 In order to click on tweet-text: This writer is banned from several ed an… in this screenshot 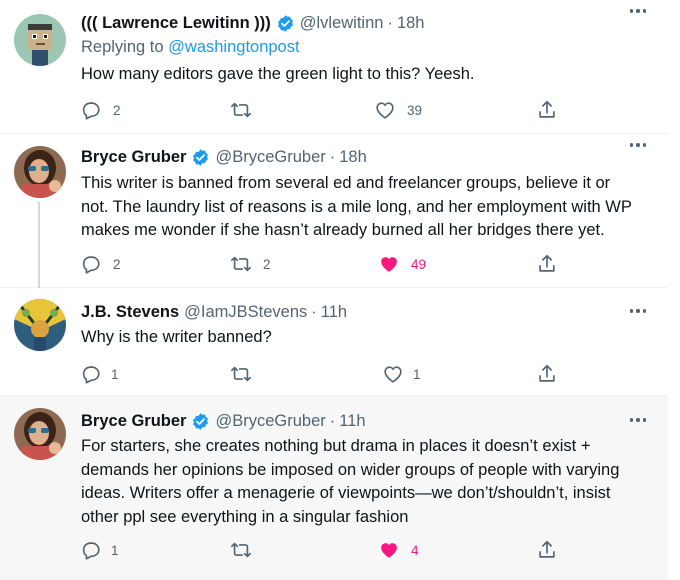, I will do `click(361, 207)`.